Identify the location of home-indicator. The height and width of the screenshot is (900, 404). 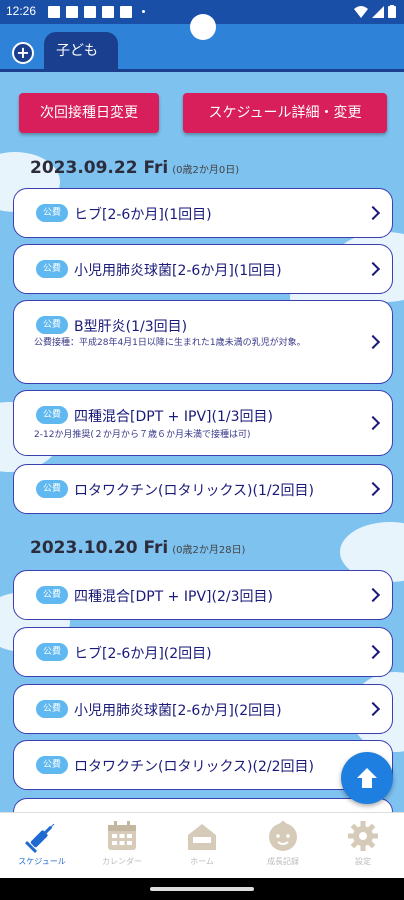
(202, 889).